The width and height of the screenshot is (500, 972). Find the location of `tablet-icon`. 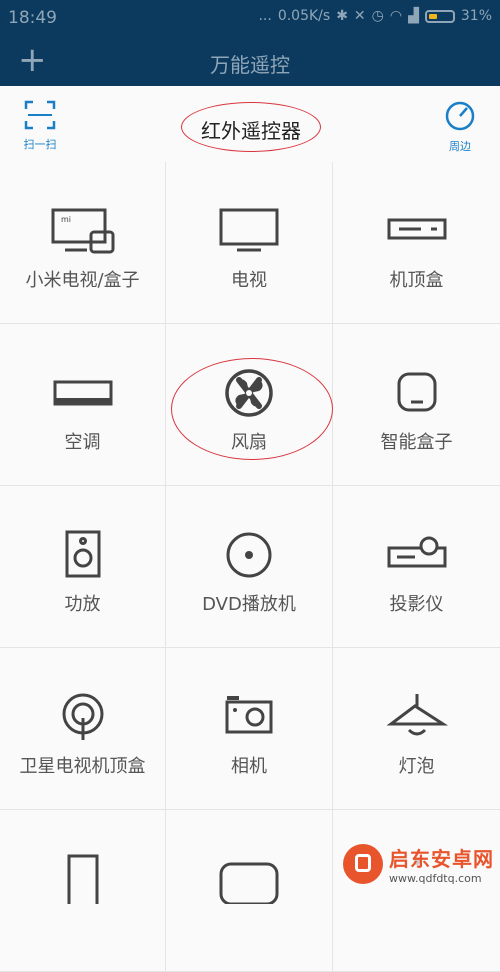

tablet-icon is located at coordinates (83, 879).